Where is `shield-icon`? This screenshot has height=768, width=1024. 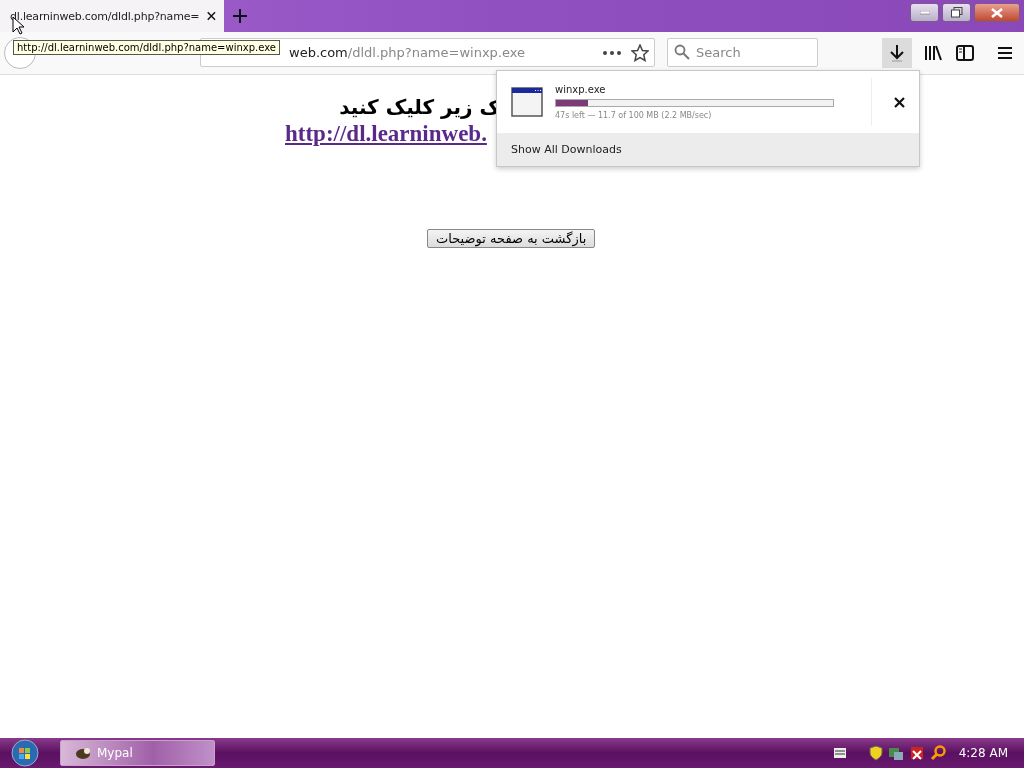
shield-icon is located at coordinates (875, 753).